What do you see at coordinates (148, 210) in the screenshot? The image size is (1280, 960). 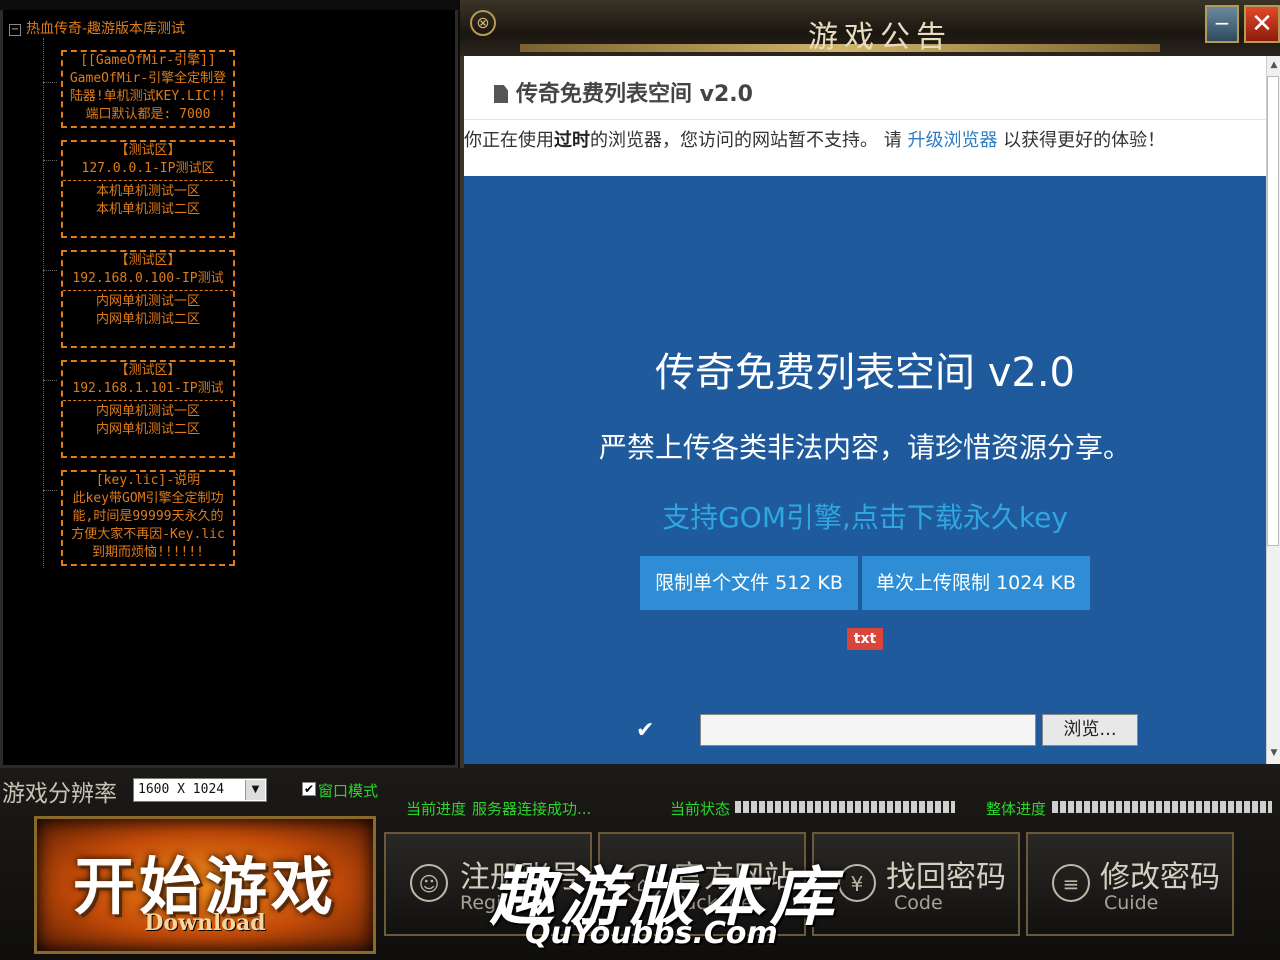 I see `server-item: 本机单机测试二区` at bounding box center [148, 210].